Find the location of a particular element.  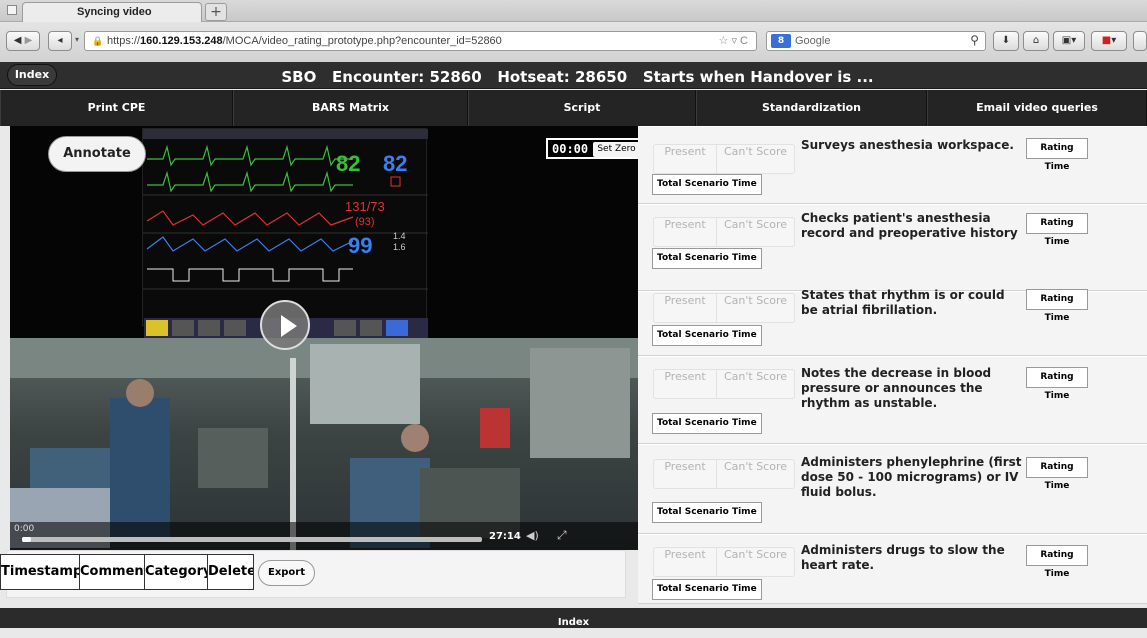

download-icon: ⬇ is located at coordinates (1006, 40).